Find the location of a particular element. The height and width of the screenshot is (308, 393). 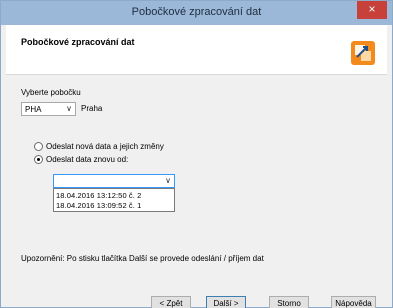

page-title: Pobočkové zpracování dat is located at coordinates (78, 42).